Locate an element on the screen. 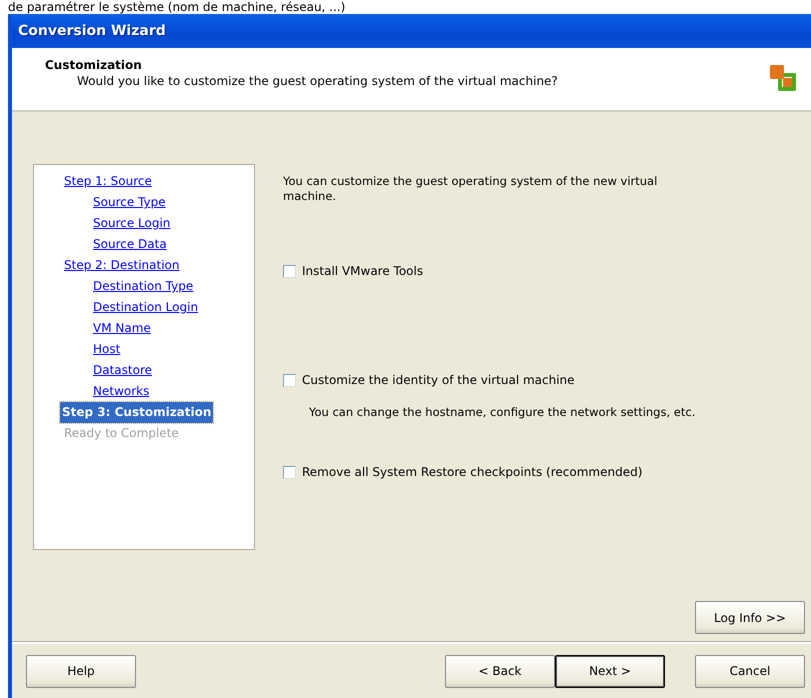 The width and height of the screenshot is (811, 698). option-description: You can change the hostname, configure the network settings, etc. is located at coordinates (502, 412).